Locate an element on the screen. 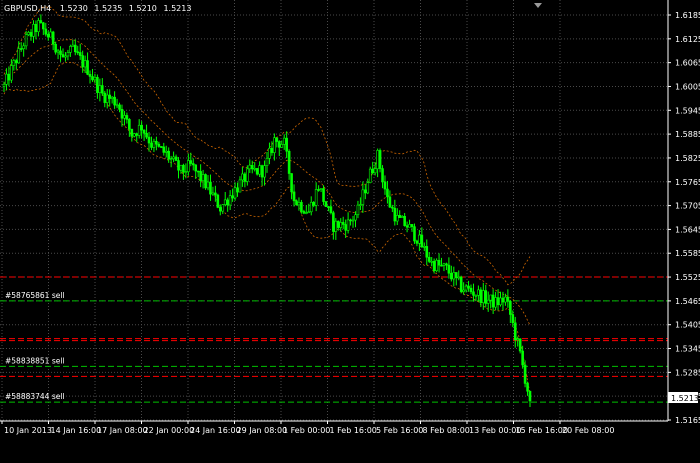 Image resolution: width=700 pixels, height=463 pixels. order-label: #58838851 sell is located at coordinates (35, 360).